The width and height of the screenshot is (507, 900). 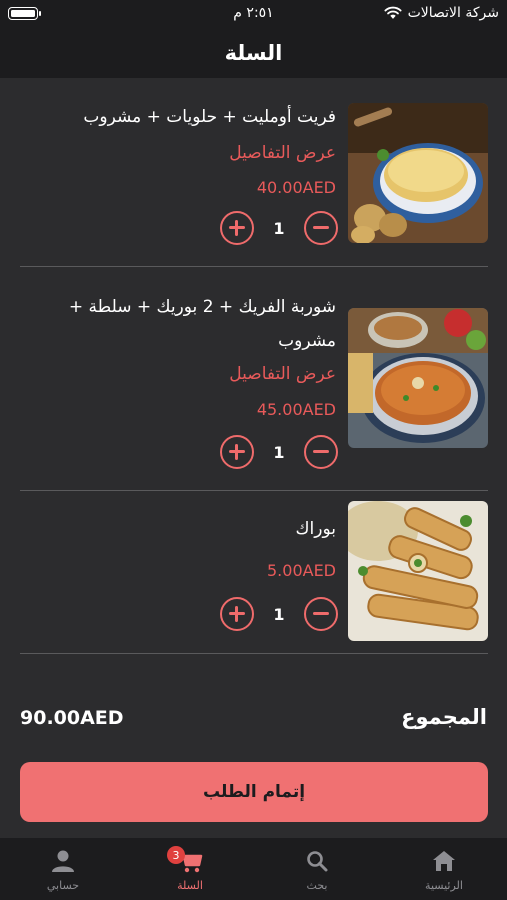 What do you see at coordinates (393, 12) in the screenshot?
I see `wifi-icon` at bounding box center [393, 12].